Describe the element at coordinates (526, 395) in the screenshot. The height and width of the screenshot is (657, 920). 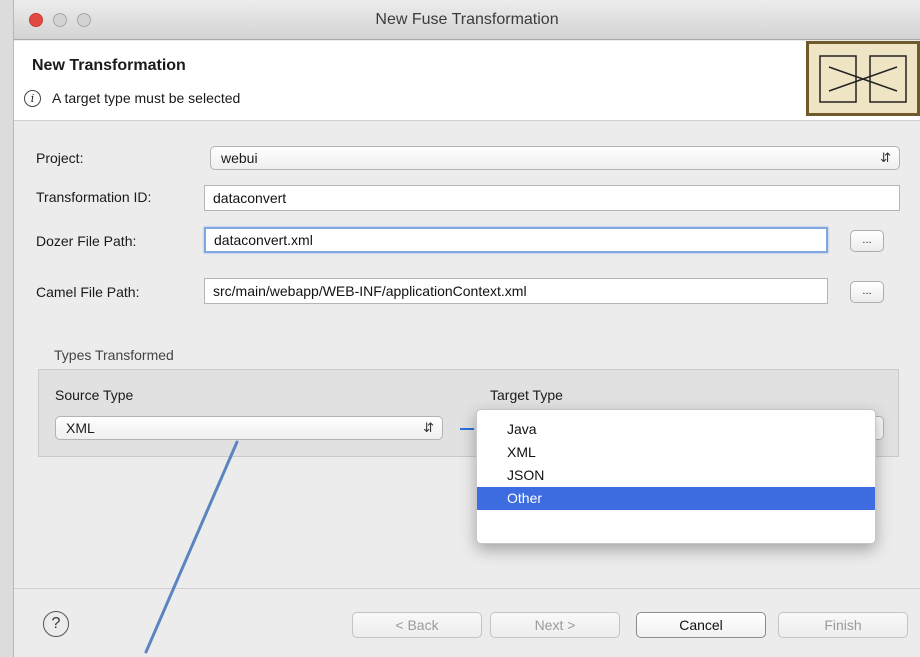
I see `target-type-label: Target Type` at that location.